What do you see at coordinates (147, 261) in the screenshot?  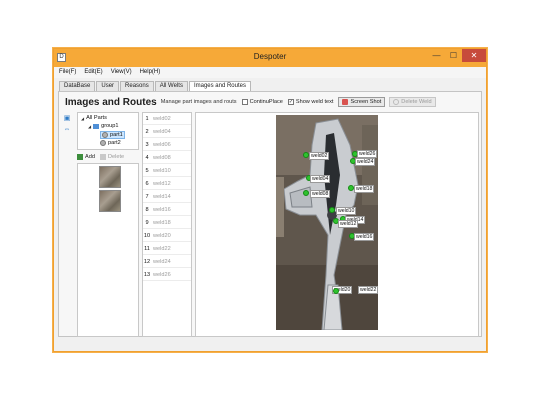 I see `row-number: 12` at bounding box center [147, 261].